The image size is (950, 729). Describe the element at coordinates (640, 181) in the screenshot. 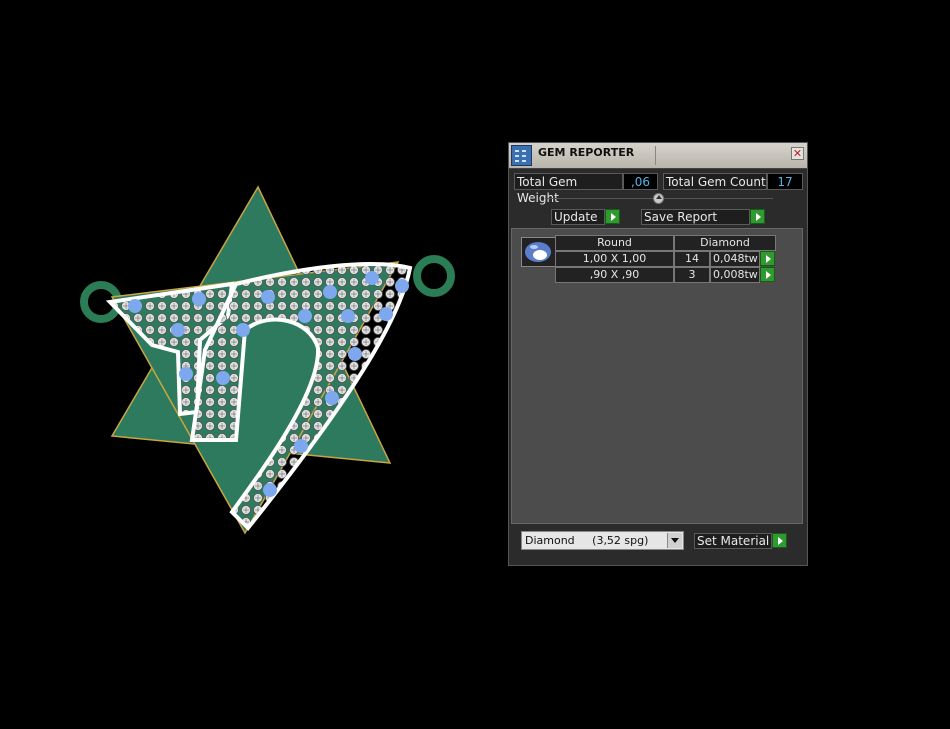

I see `total-gem-weight-value: ,06` at that location.